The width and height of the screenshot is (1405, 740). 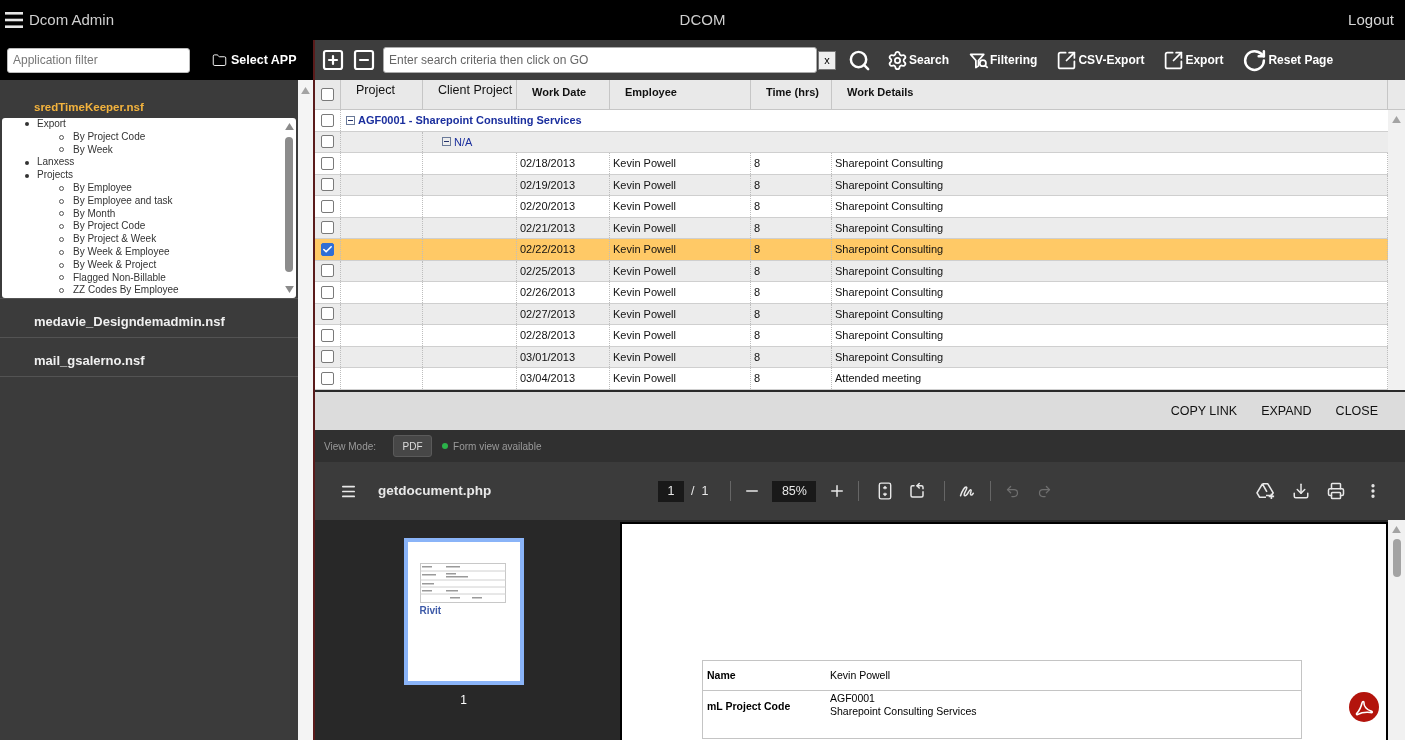 What do you see at coordinates (149, 101) in the screenshot?
I see `app-item: sredTimeKeeper.nsf` at bounding box center [149, 101].